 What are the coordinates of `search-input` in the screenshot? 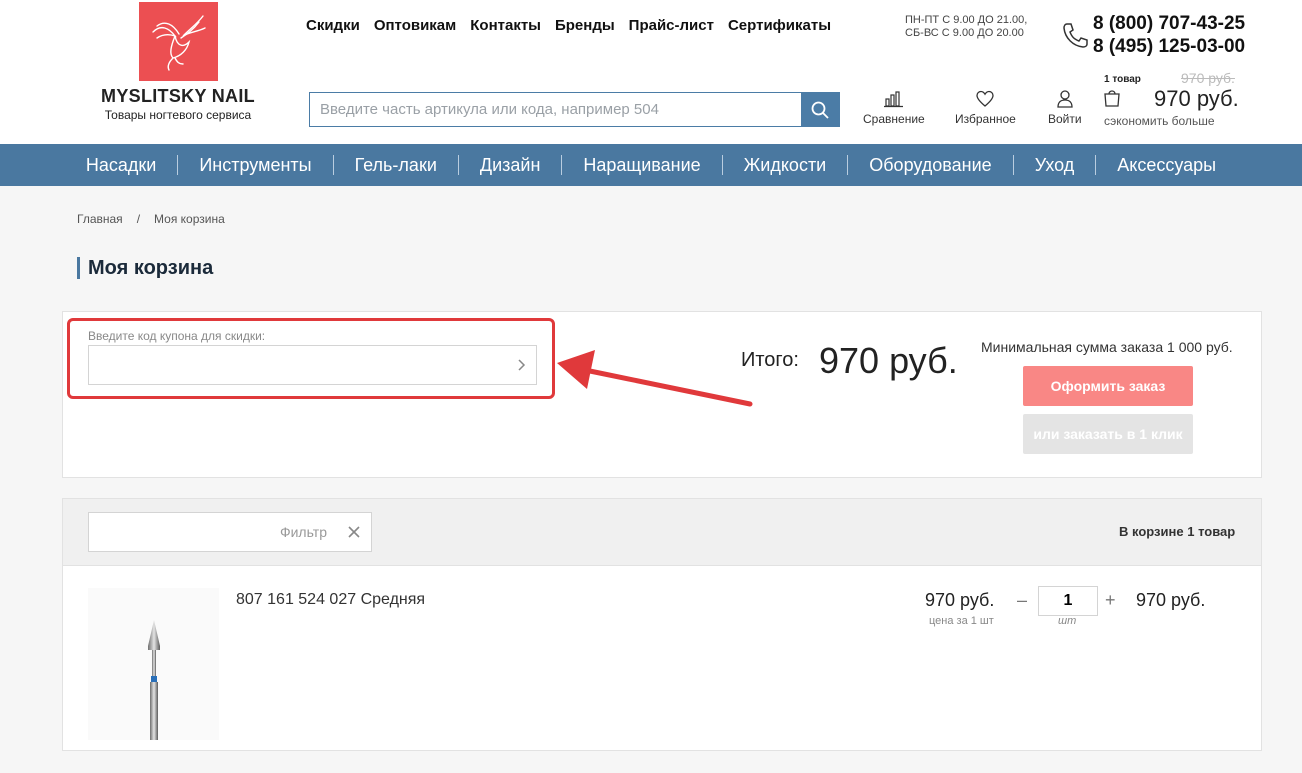 It's located at (555, 109).